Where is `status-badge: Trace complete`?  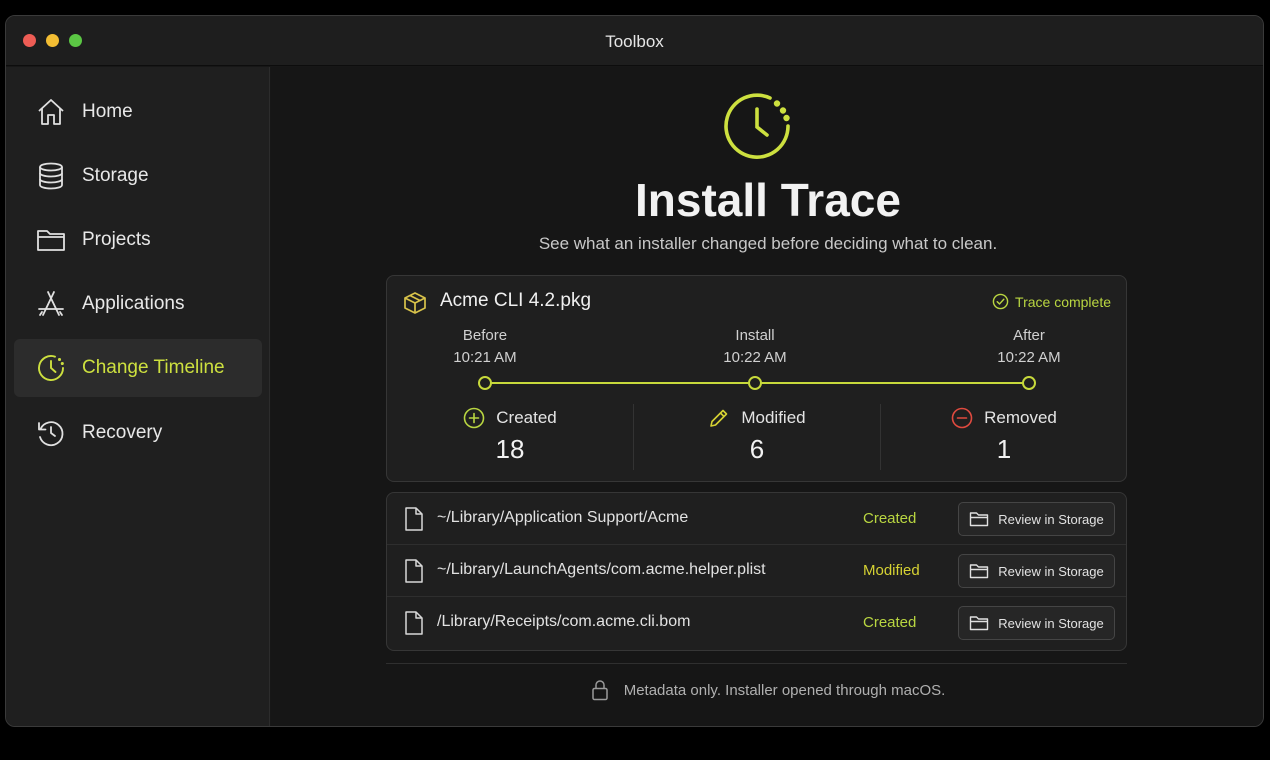 status-badge: Trace complete is located at coordinates (1051, 301).